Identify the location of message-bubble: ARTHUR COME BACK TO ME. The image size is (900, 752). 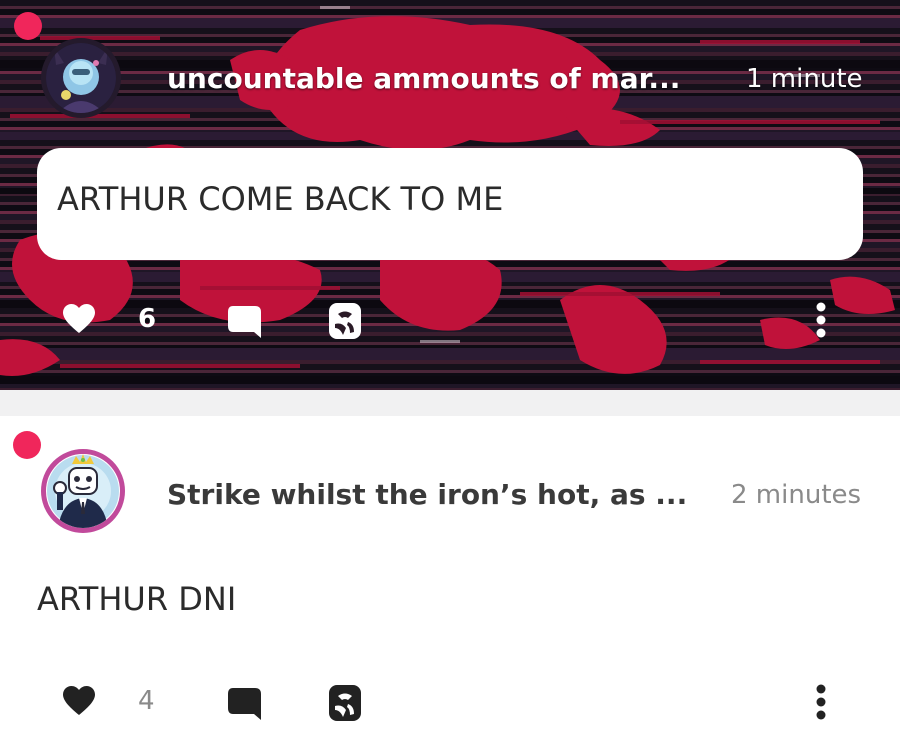
(450, 204).